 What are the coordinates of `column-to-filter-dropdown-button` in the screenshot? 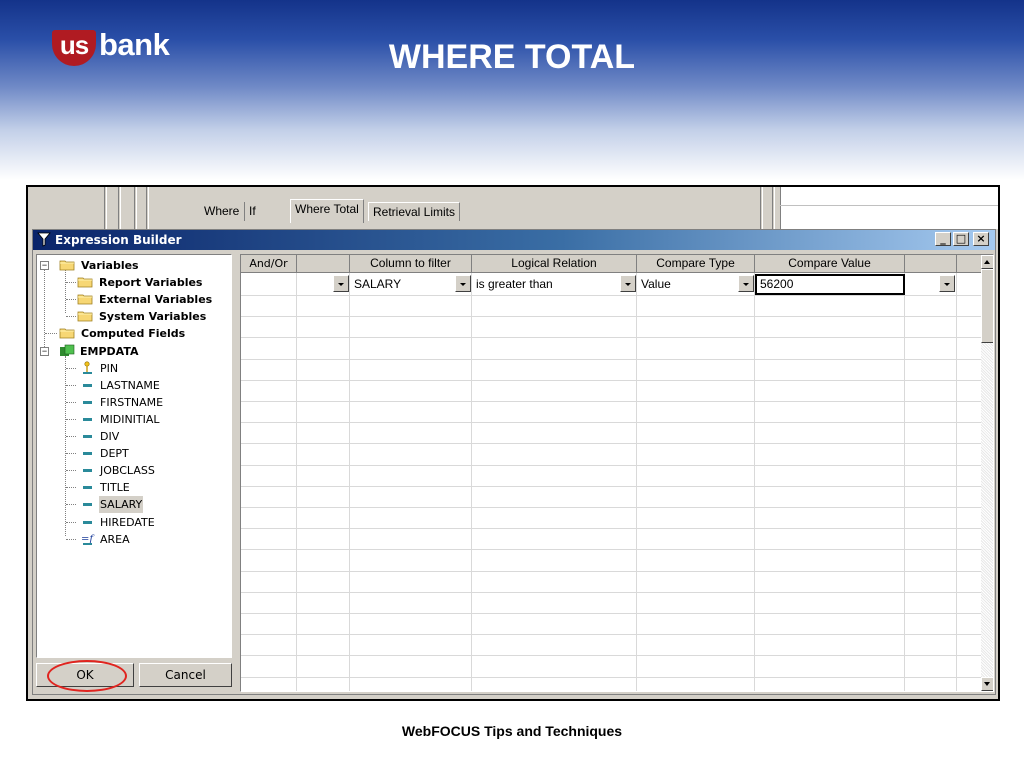 It's located at (463, 283).